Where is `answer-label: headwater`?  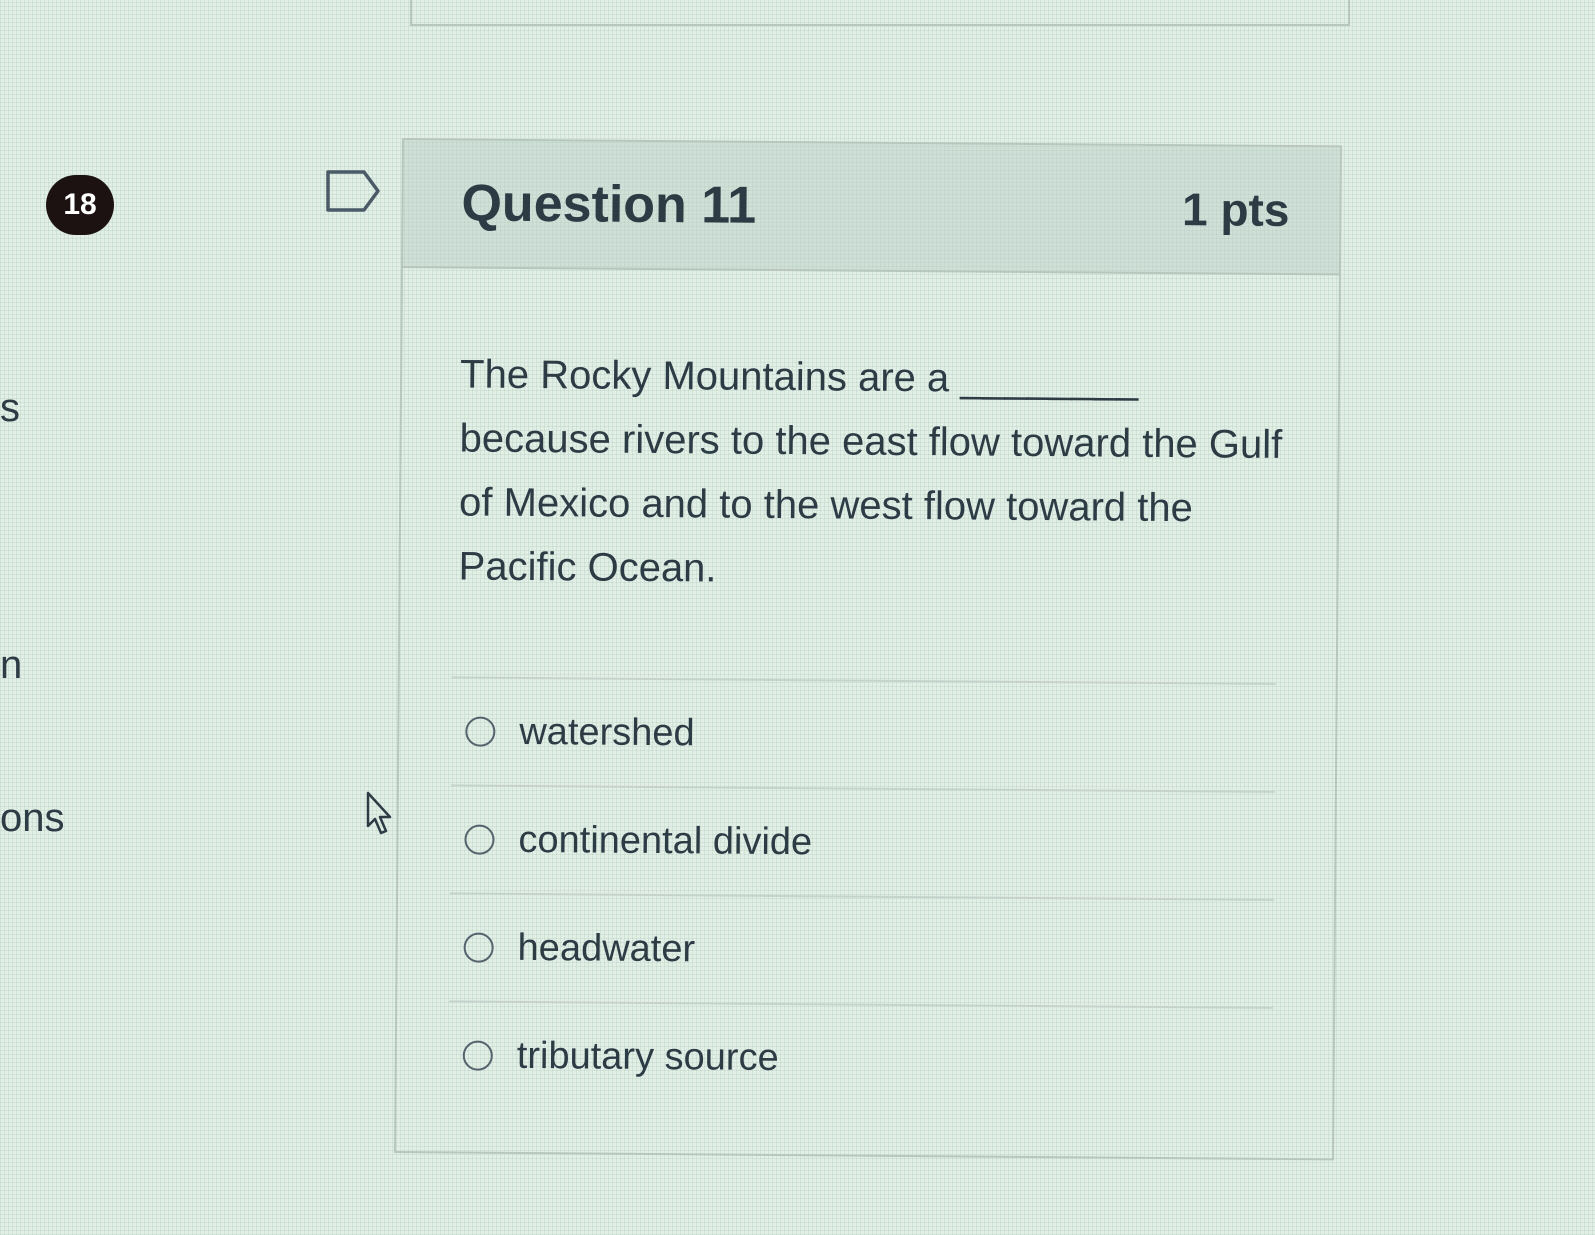
answer-label: headwater is located at coordinates (606, 948).